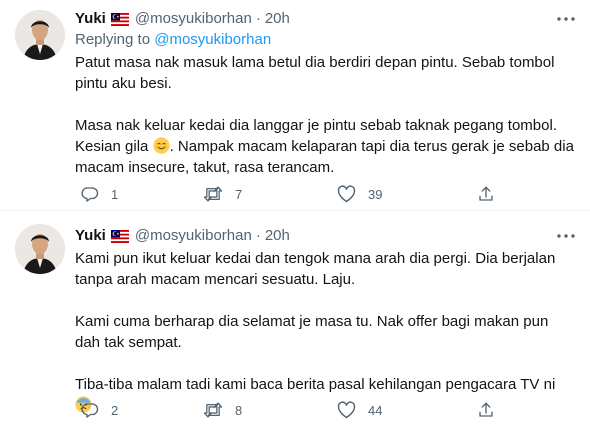  I want to click on reply-context: Replying to @mosyukiborhan, so click(173, 40).